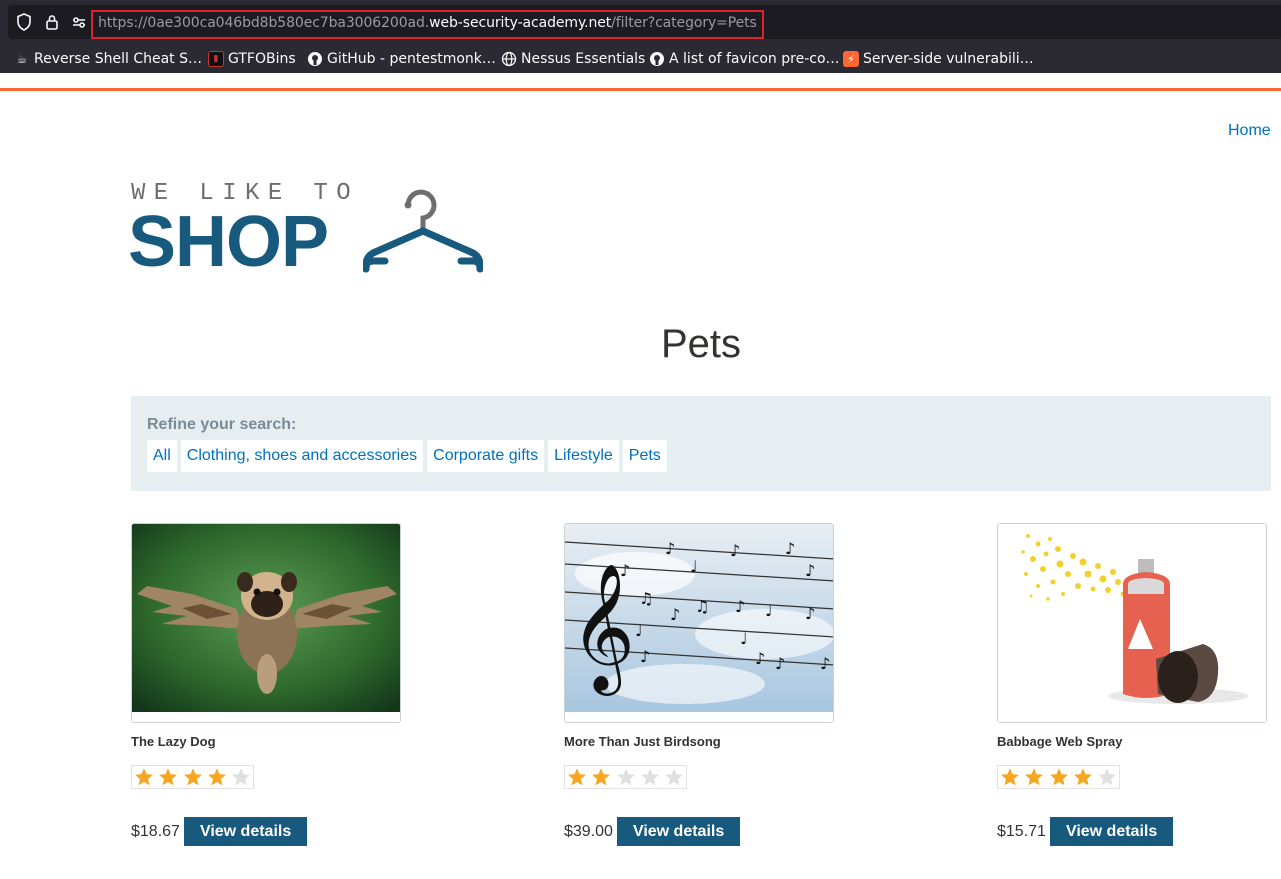  I want to click on filter-label: Refine your search:, so click(222, 424).